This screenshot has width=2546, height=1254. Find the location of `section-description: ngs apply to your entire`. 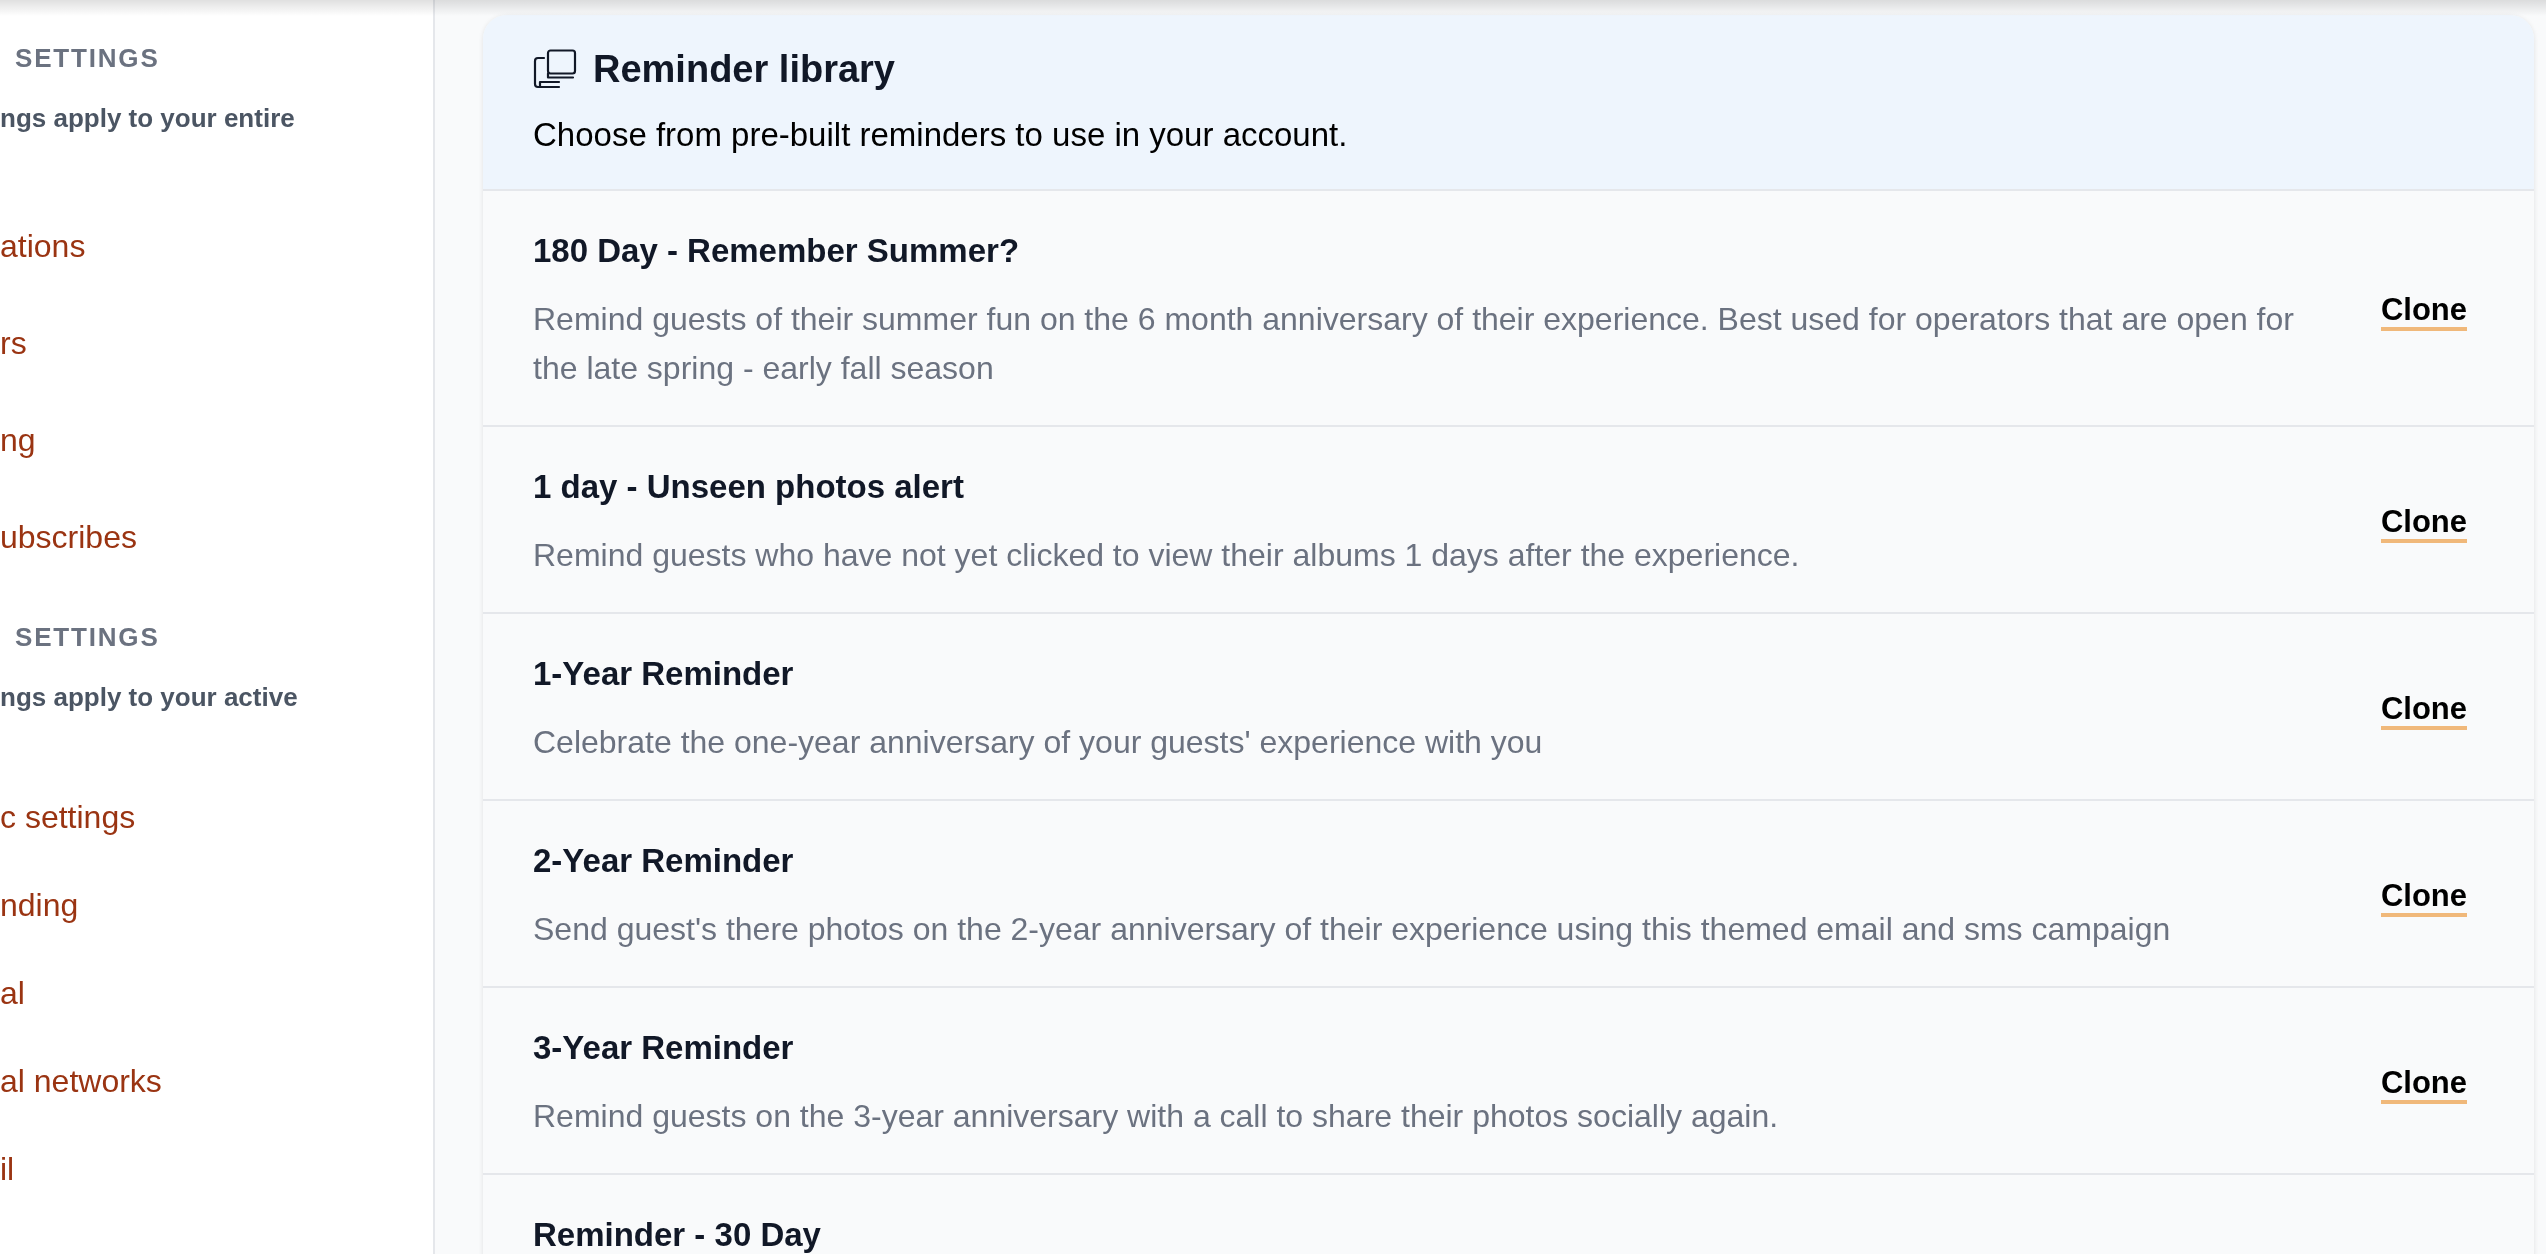

section-description: ngs apply to your entire is located at coordinates (147, 118).